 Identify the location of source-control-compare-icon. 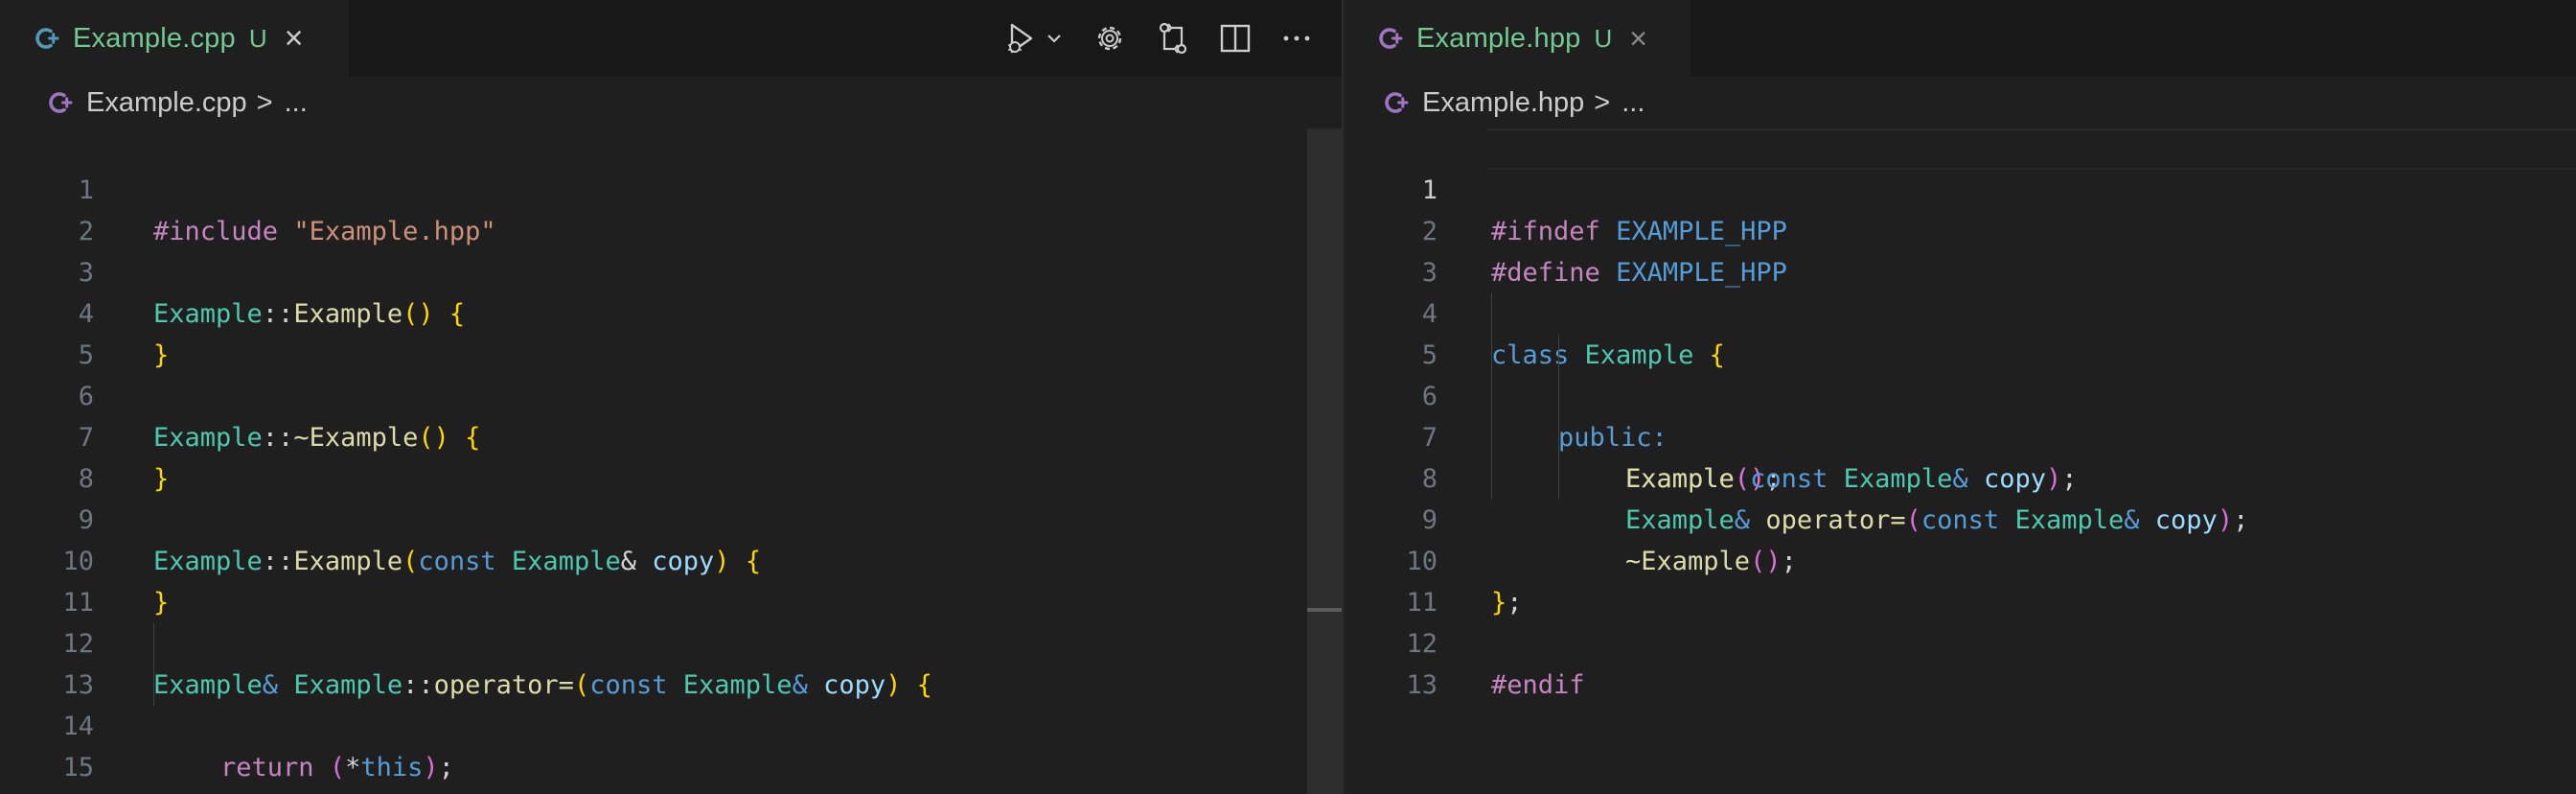
(1173, 38).